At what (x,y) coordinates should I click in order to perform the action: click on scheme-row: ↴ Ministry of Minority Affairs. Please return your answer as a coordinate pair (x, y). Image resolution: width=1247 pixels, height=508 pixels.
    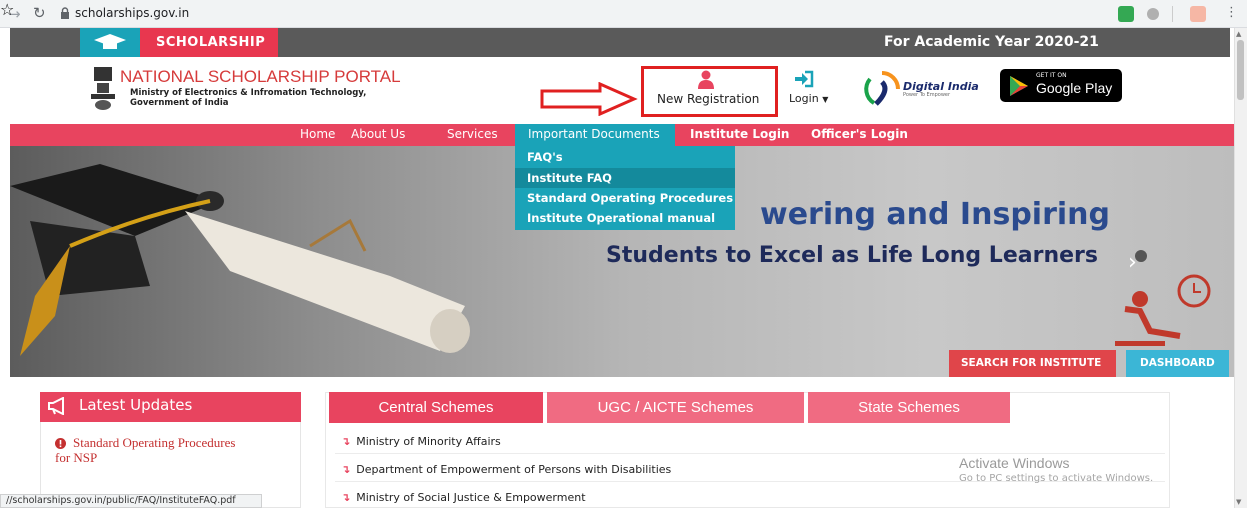
    Looking at the image, I should click on (421, 441).